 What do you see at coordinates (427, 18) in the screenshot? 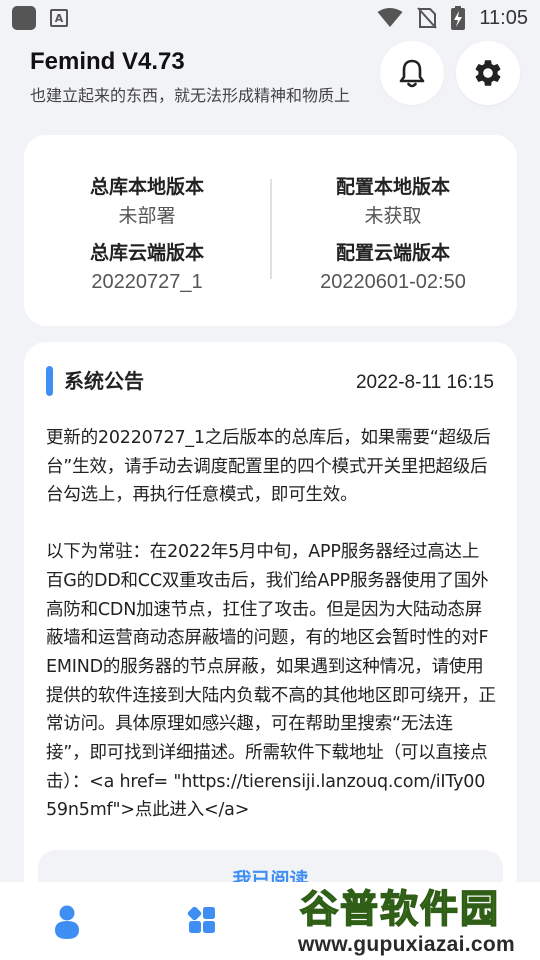
I see `no-sim-icon` at bounding box center [427, 18].